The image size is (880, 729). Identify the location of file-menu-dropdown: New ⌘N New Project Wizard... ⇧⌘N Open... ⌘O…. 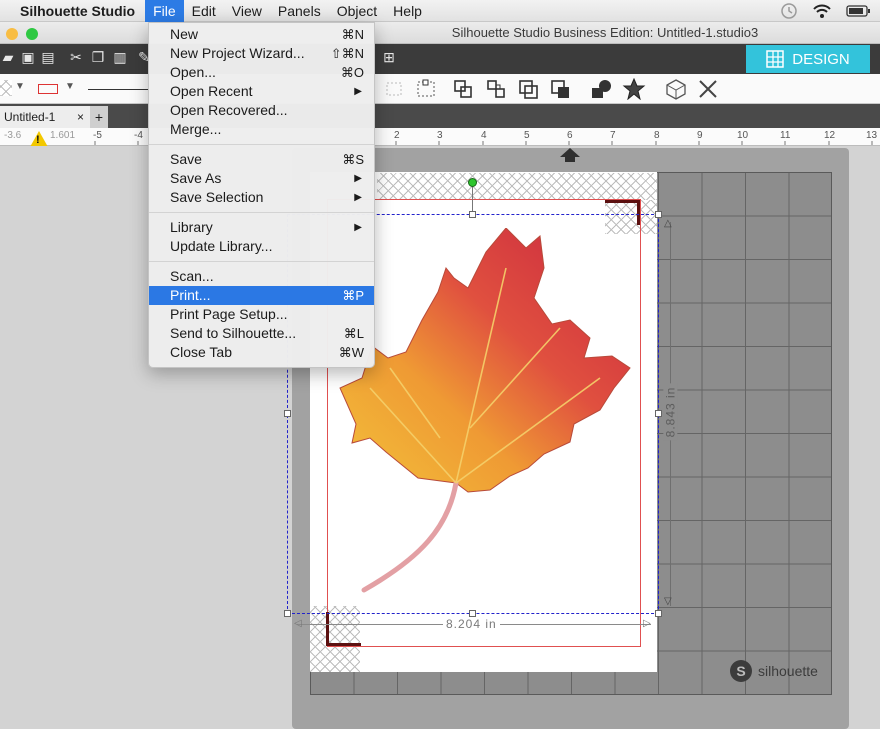
(261, 195).